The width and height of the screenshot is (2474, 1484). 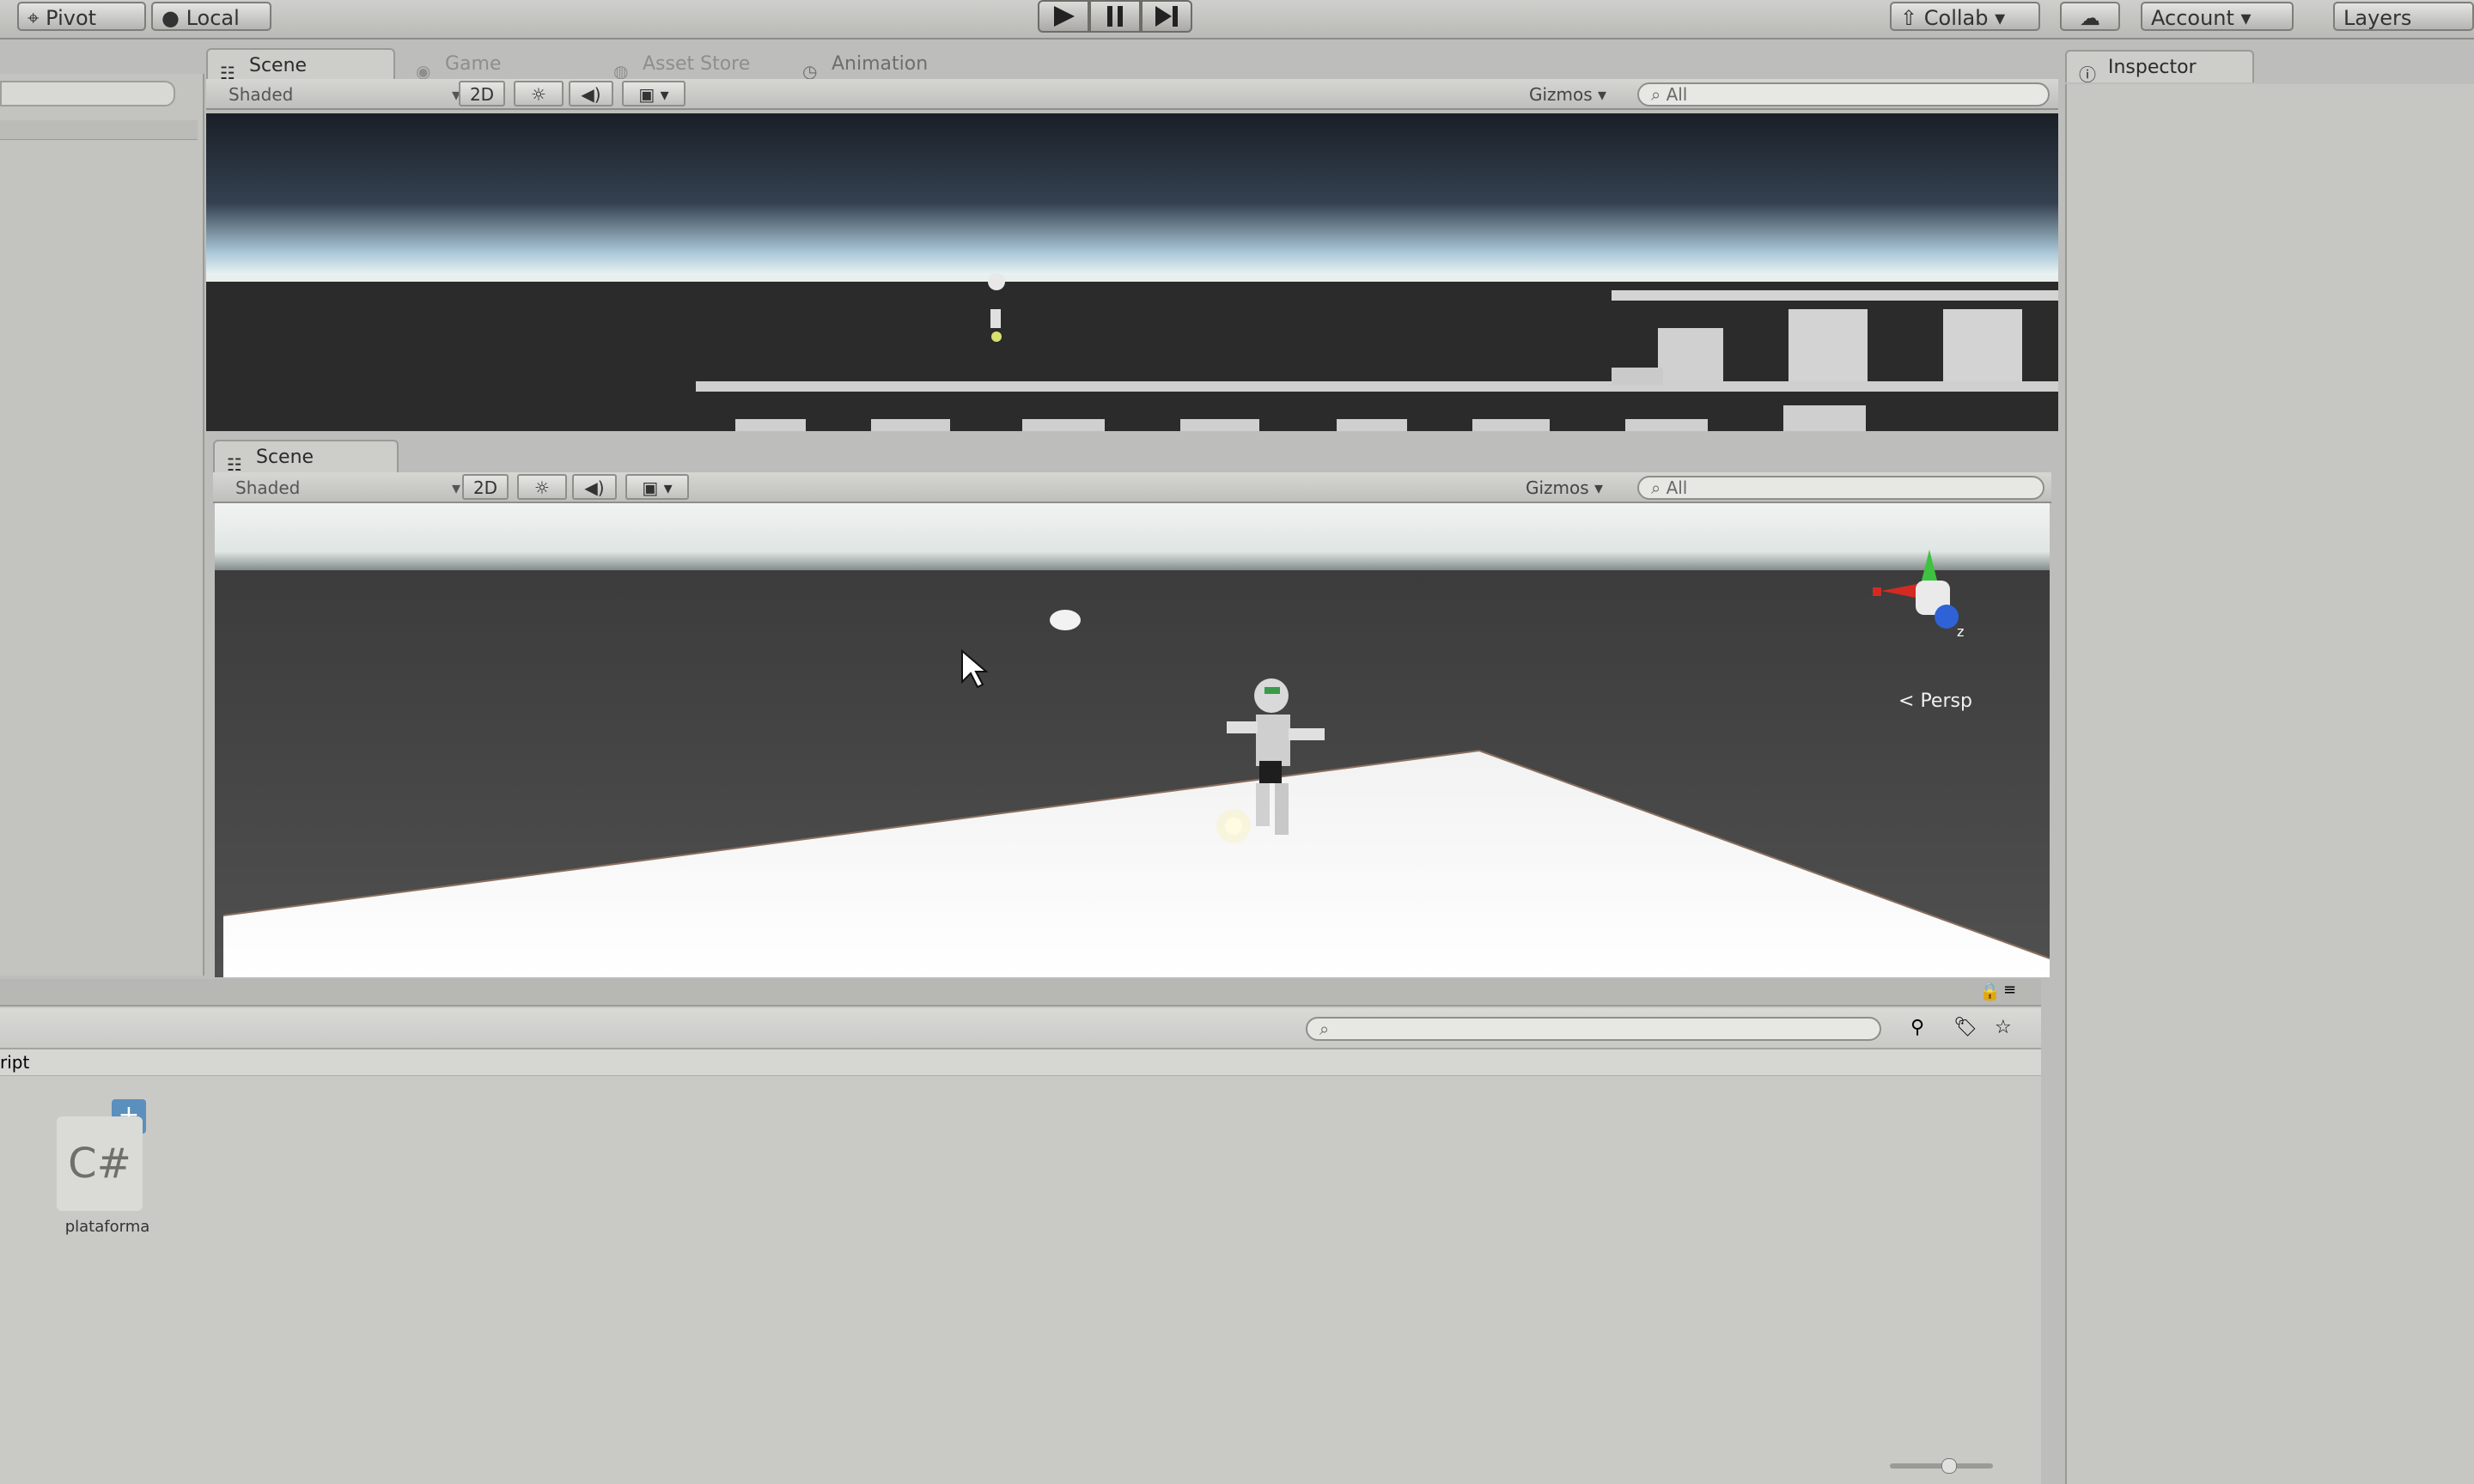 I want to click on scene-toolbar-bottom: Shaded ▾ 2D ☼ ◀) ▣ ▾ Gizmos ▾ ⌕ All, so click(x=1132, y=488).